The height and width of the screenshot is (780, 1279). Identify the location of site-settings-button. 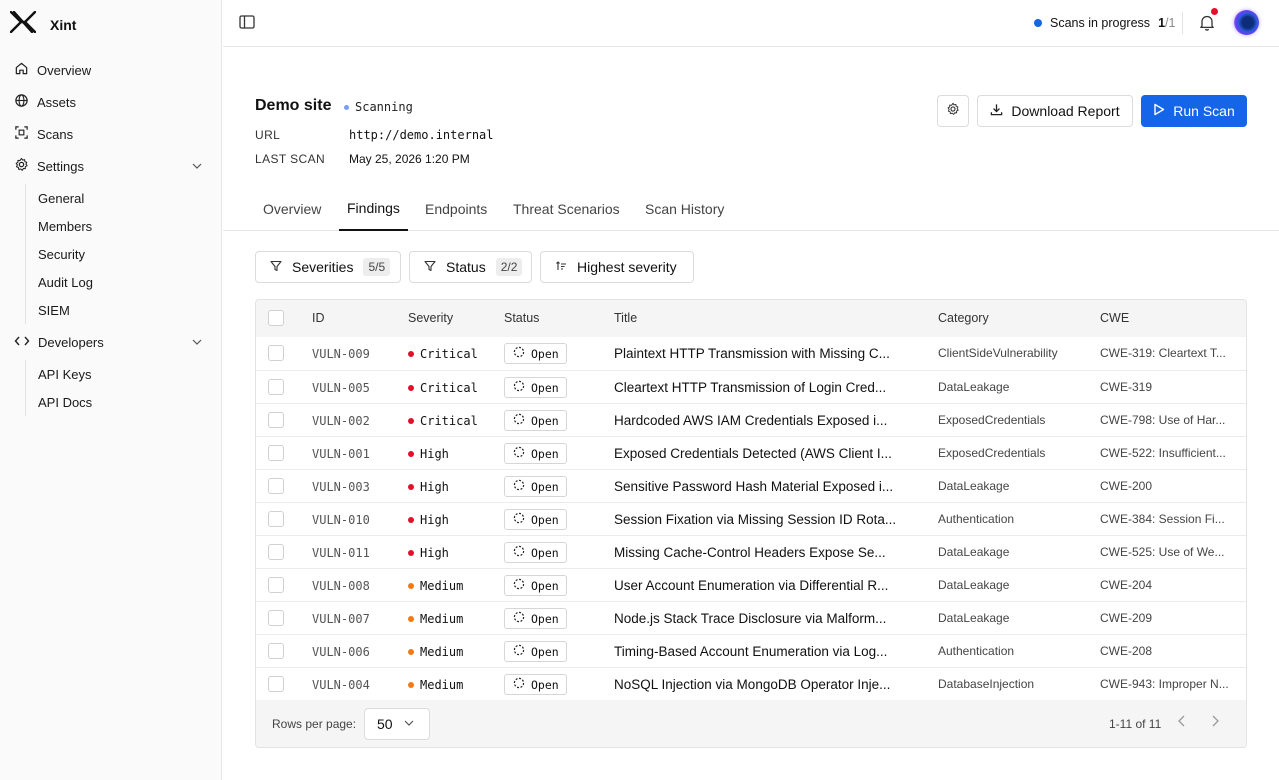
(953, 111).